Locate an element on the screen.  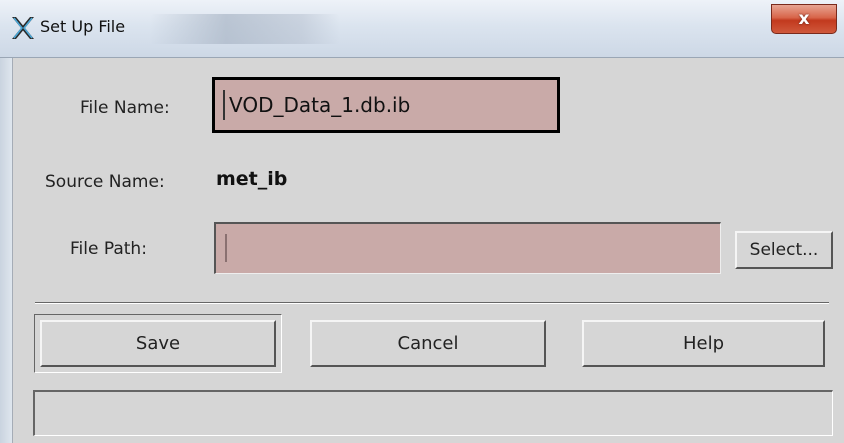
help-button-label: Help is located at coordinates (703, 343).